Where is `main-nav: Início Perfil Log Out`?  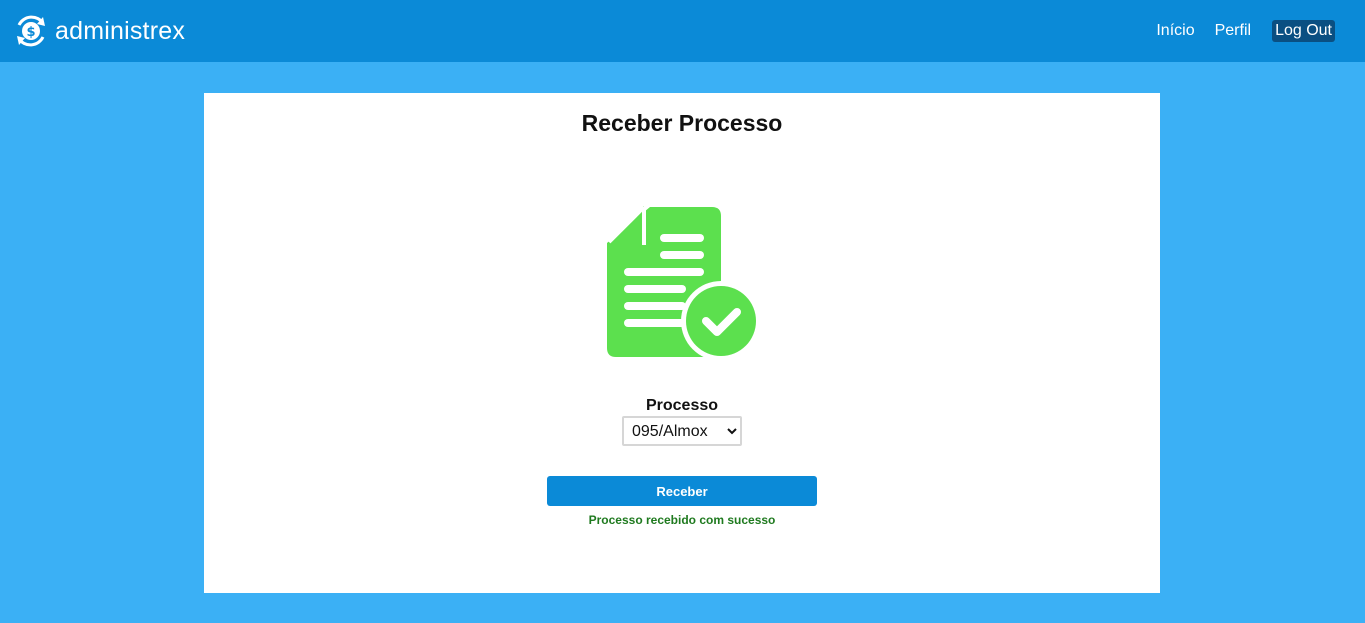
main-nav: Início Perfil Log Out is located at coordinates (1245, 31).